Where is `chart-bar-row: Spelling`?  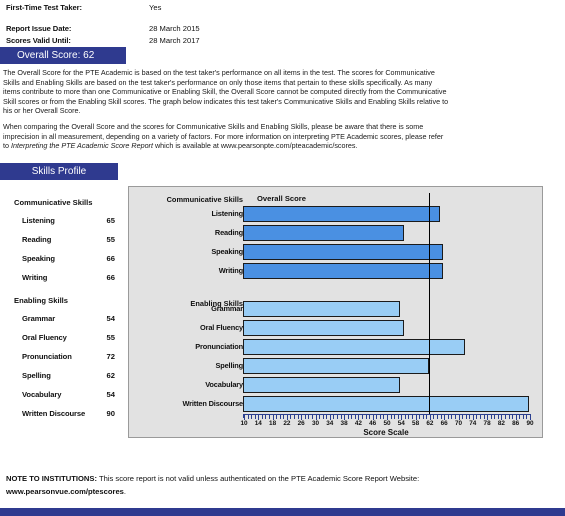
chart-bar-row: Spelling is located at coordinates (335, 366).